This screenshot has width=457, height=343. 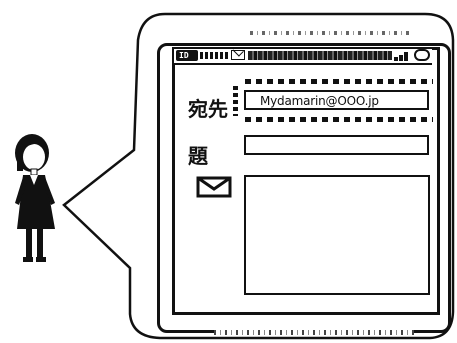 What do you see at coordinates (336, 145) in the screenshot?
I see `subject-field` at bounding box center [336, 145].